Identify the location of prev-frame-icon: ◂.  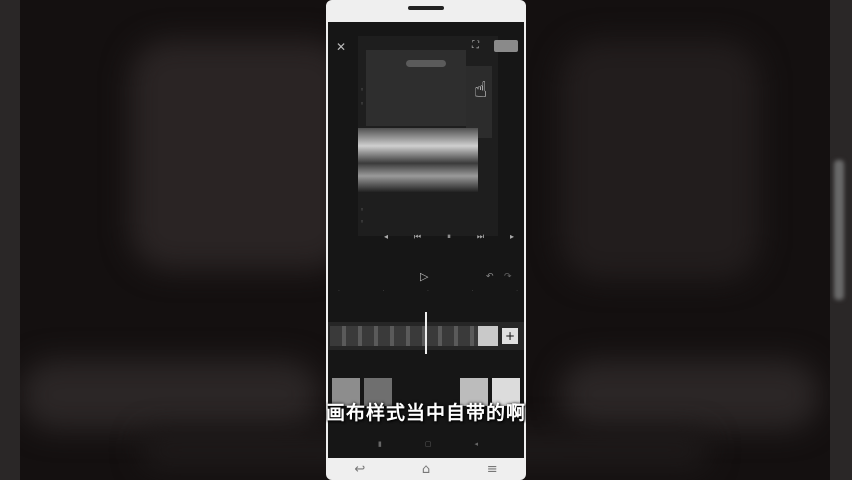
(386, 237).